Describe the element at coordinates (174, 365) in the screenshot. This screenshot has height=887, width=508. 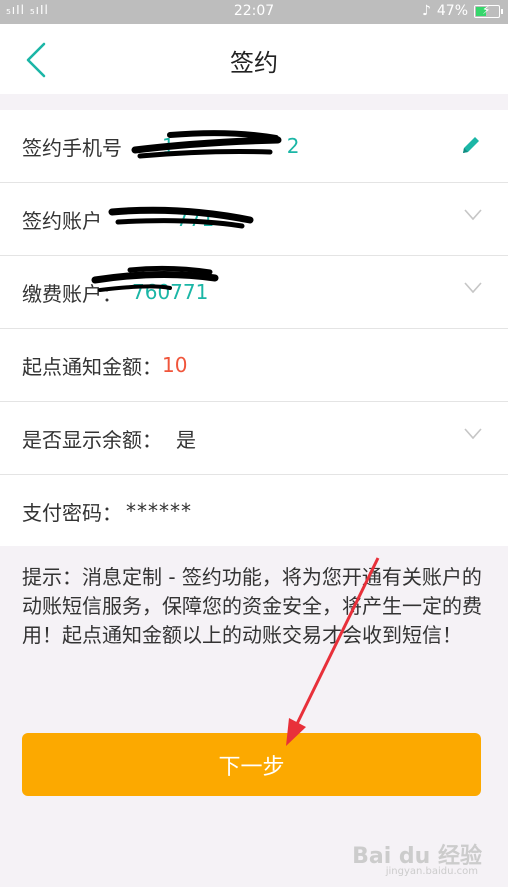
I see `notify-amount-value: 10` at that location.